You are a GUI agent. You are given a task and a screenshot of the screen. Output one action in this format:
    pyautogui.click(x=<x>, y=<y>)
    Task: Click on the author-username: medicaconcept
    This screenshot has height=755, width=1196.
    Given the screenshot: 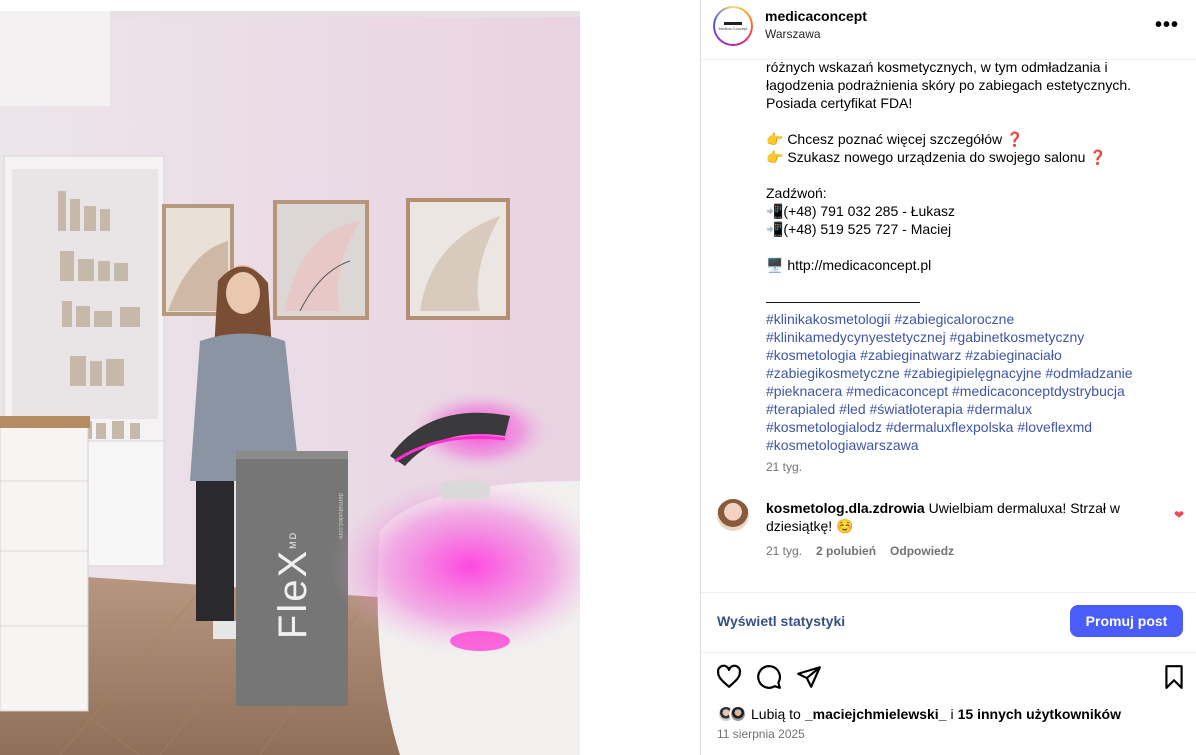 What is the action you would take?
    pyautogui.click(x=816, y=16)
    